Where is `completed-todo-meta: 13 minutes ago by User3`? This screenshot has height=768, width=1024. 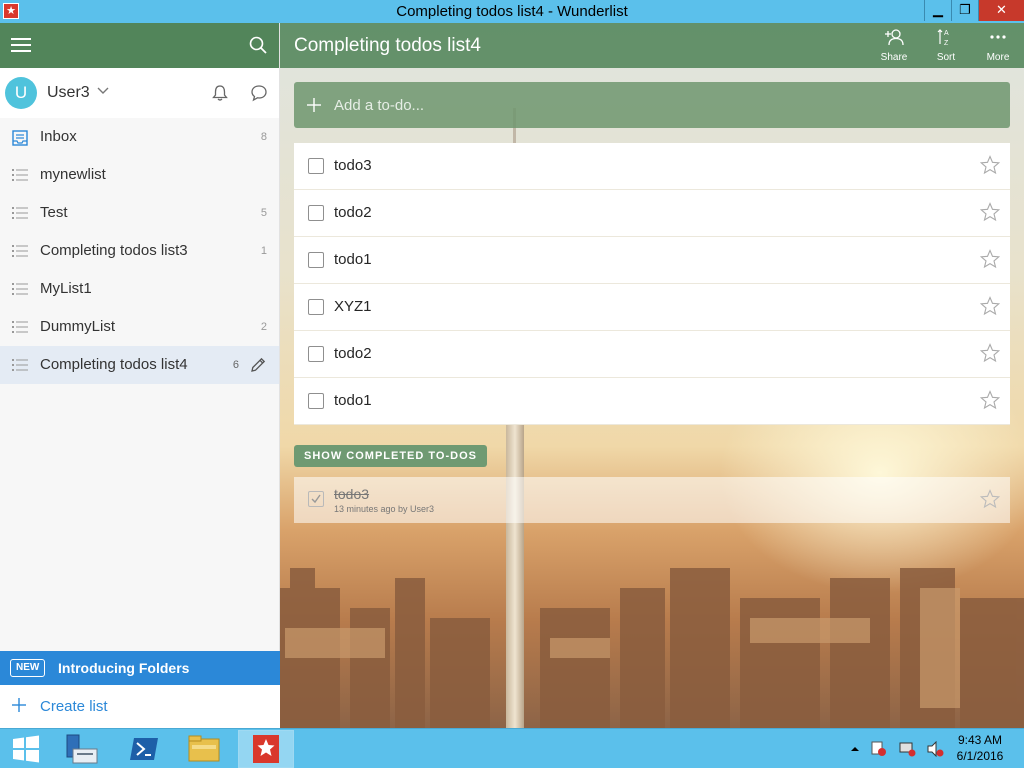 completed-todo-meta: 13 minutes ago by User3 is located at coordinates (384, 509).